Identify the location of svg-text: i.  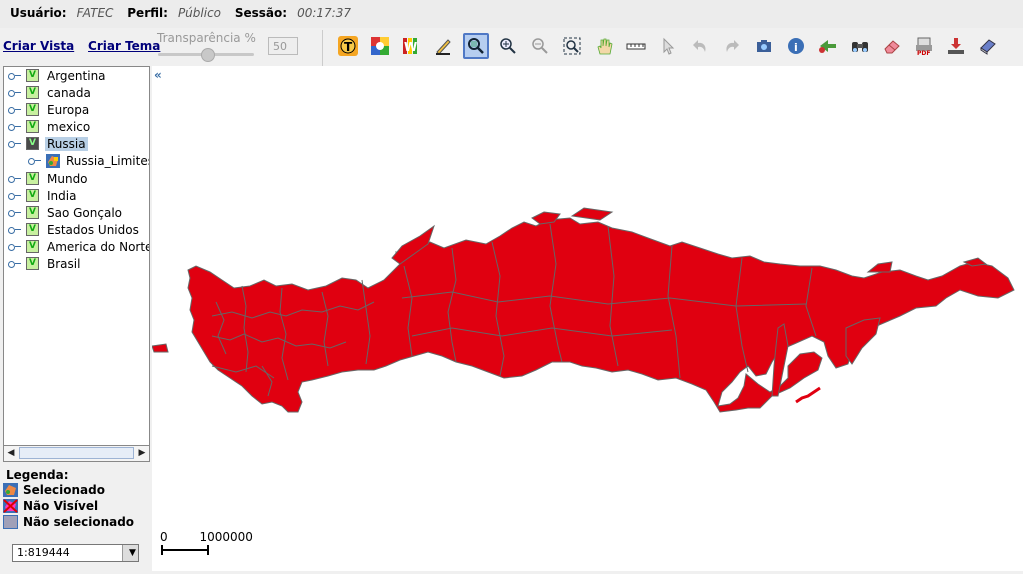
(796, 47).